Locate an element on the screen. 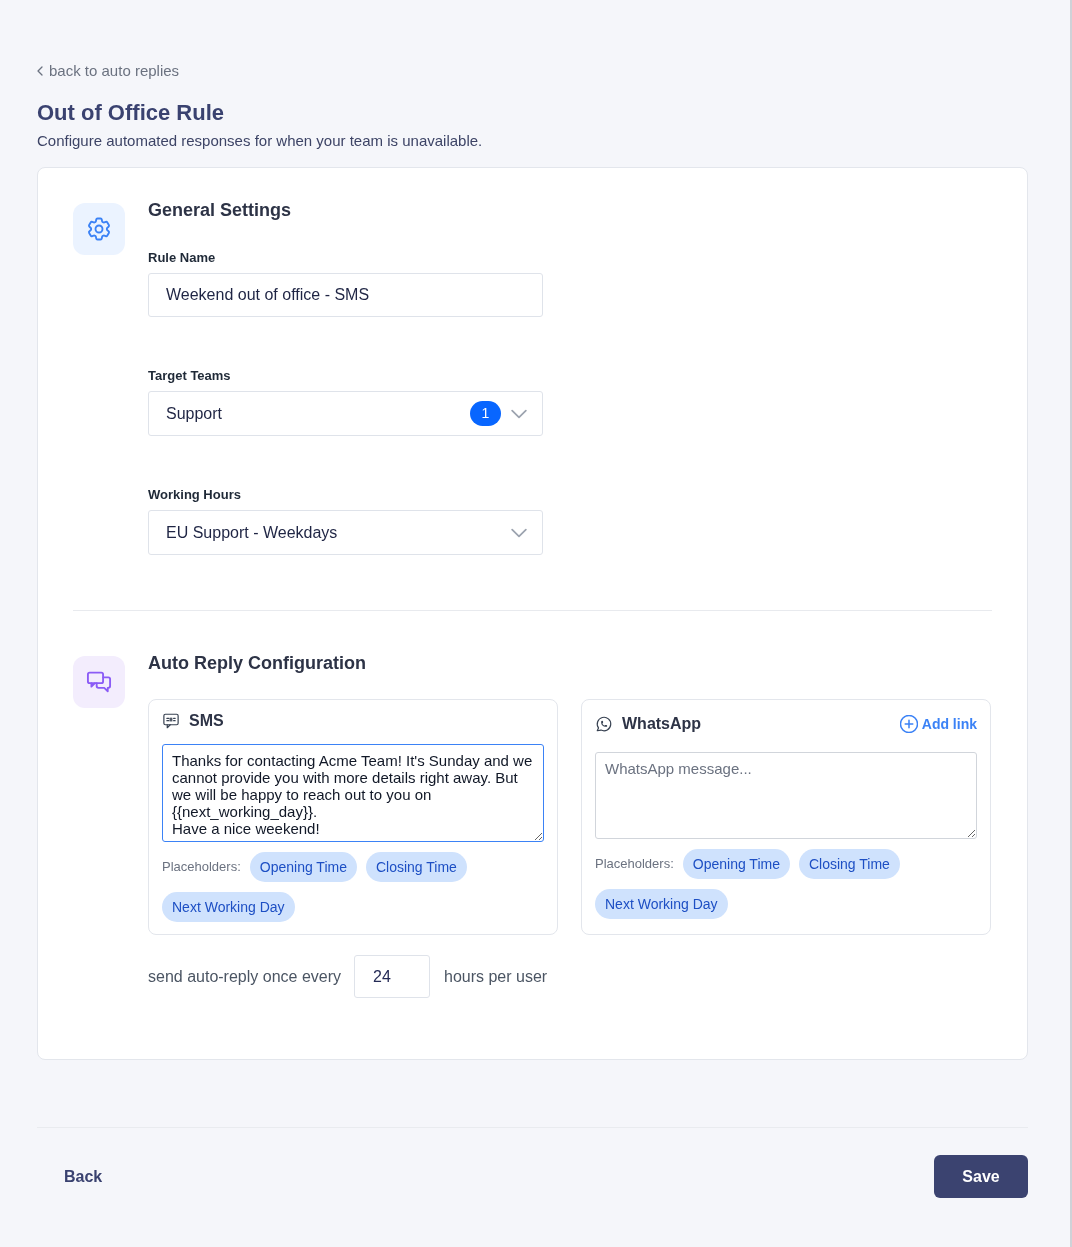 The image size is (1072, 1247). chevron-left-icon is located at coordinates (40, 71).